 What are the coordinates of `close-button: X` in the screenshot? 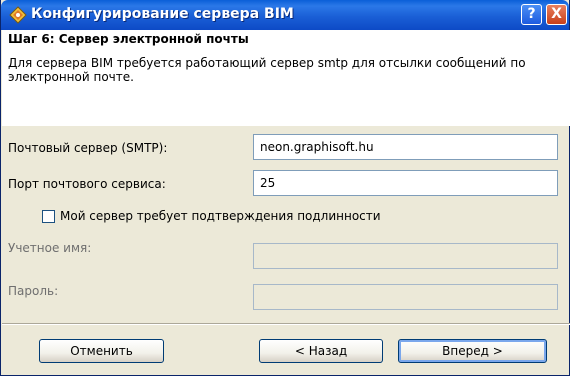 It's located at (556, 14).